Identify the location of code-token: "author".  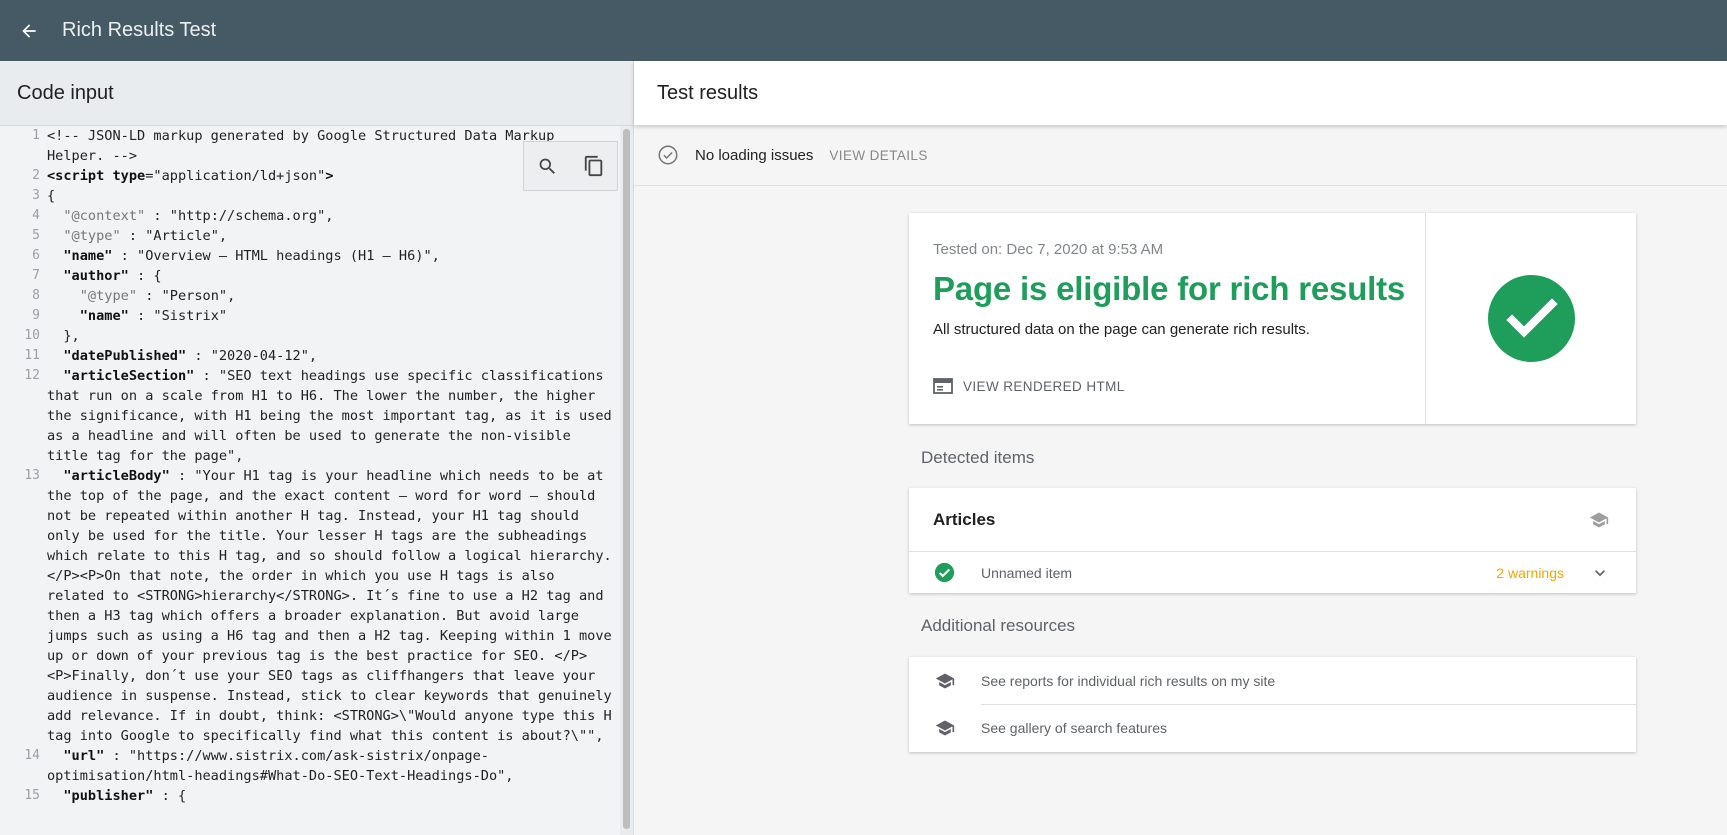
(88, 276).